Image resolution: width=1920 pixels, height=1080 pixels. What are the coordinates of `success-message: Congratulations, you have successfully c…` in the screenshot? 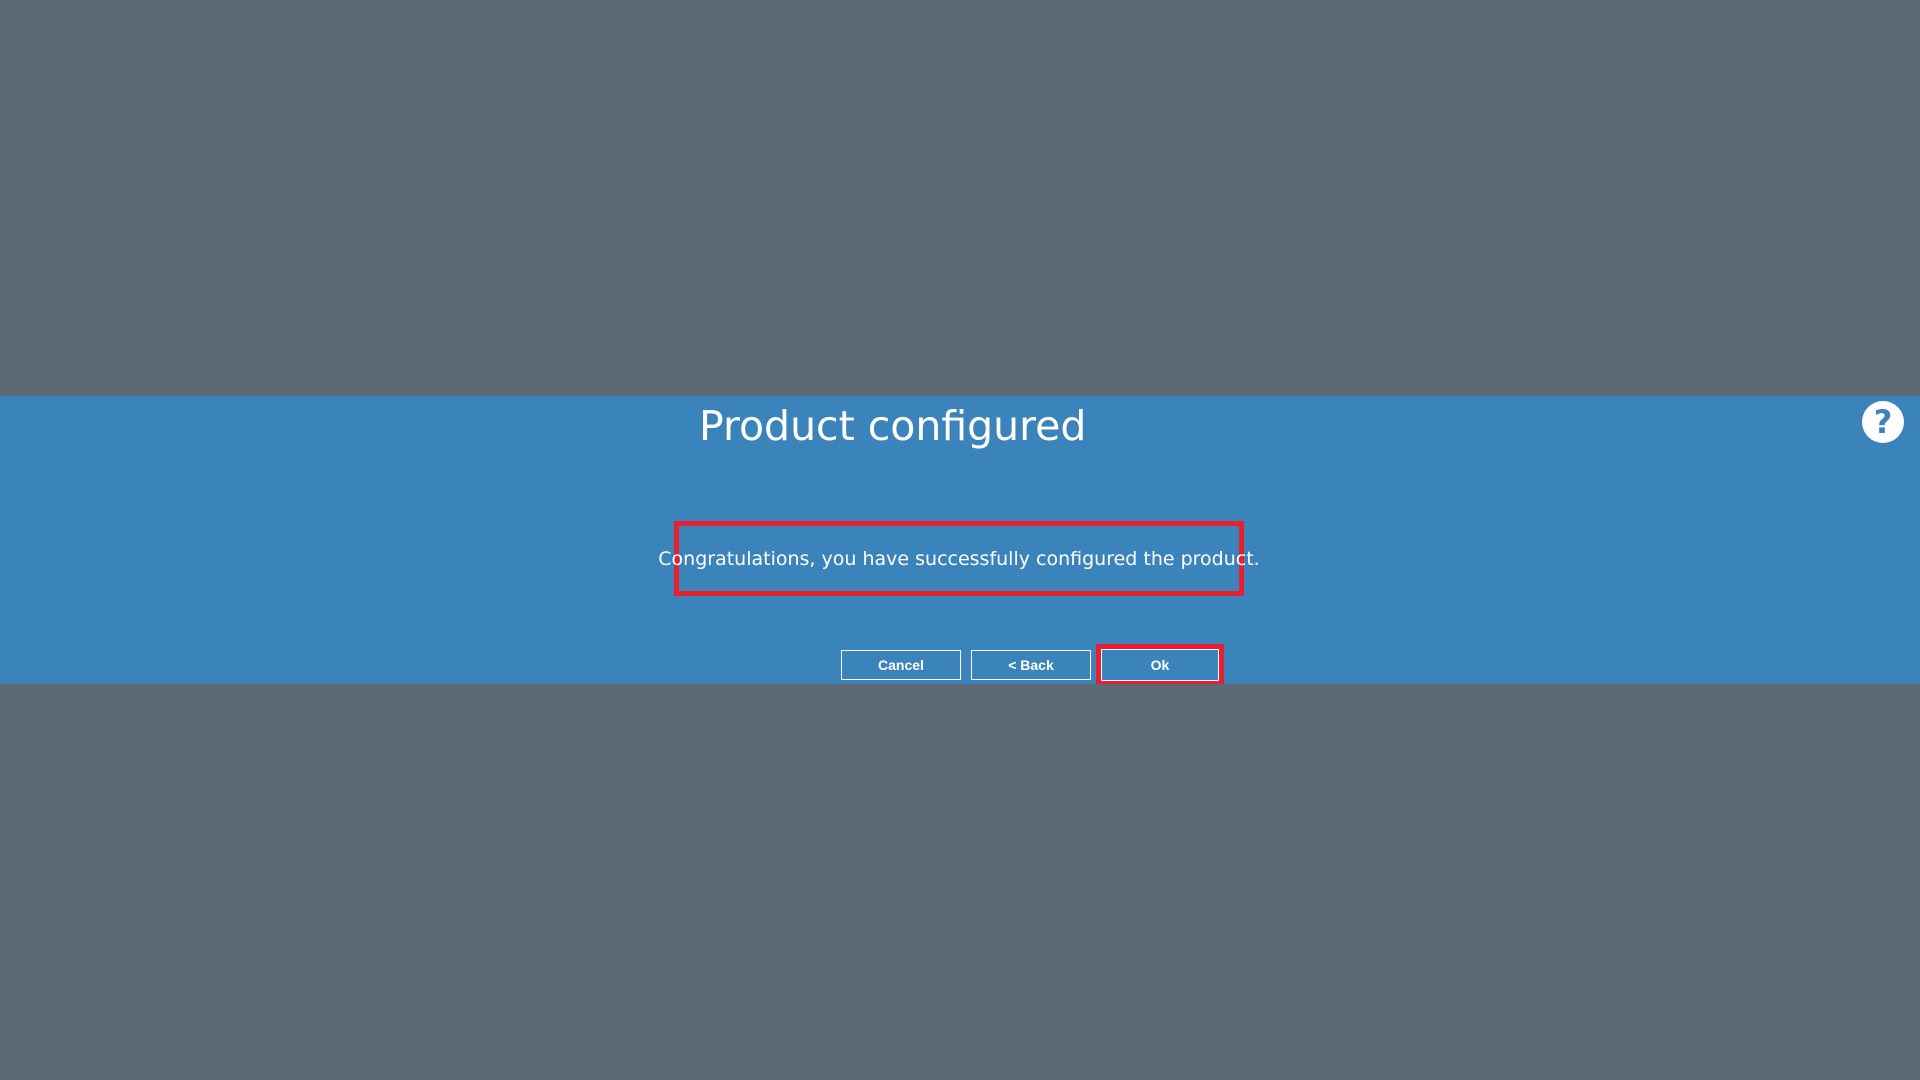 It's located at (959, 558).